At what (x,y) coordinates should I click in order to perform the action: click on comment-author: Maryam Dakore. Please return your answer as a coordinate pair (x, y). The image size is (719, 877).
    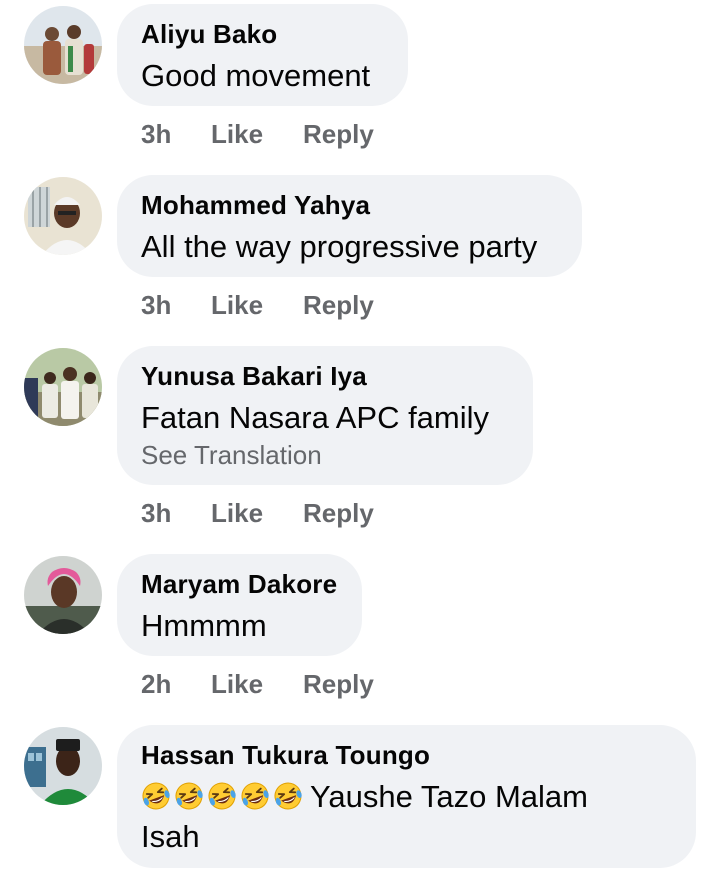
    Looking at the image, I should click on (239, 584).